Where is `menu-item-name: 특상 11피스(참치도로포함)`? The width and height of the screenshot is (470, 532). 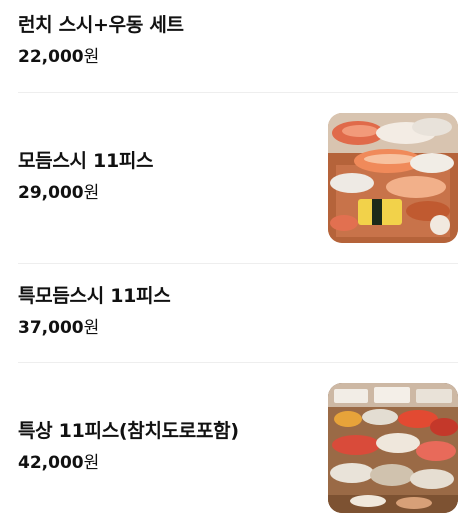
menu-item-name: 특상 11피스(참치도로포함) is located at coordinates (128, 431).